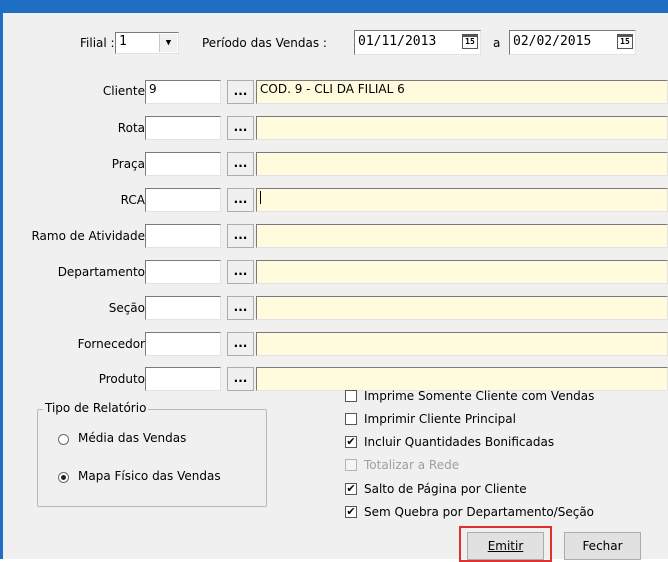 The image size is (668, 562). What do you see at coordinates (123, 41) in the screenshot?
I see `filial-value: 1` at bounding box center [123, 41].